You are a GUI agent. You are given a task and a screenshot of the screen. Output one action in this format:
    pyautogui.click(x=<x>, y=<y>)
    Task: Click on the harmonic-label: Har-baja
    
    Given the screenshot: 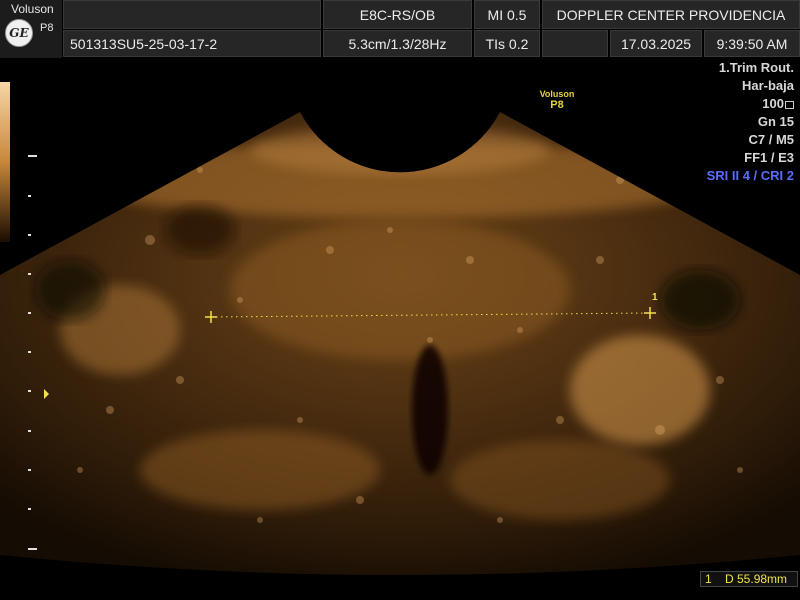 What is the action you would take?
    pyautogui.click(x=767, y=85)
    